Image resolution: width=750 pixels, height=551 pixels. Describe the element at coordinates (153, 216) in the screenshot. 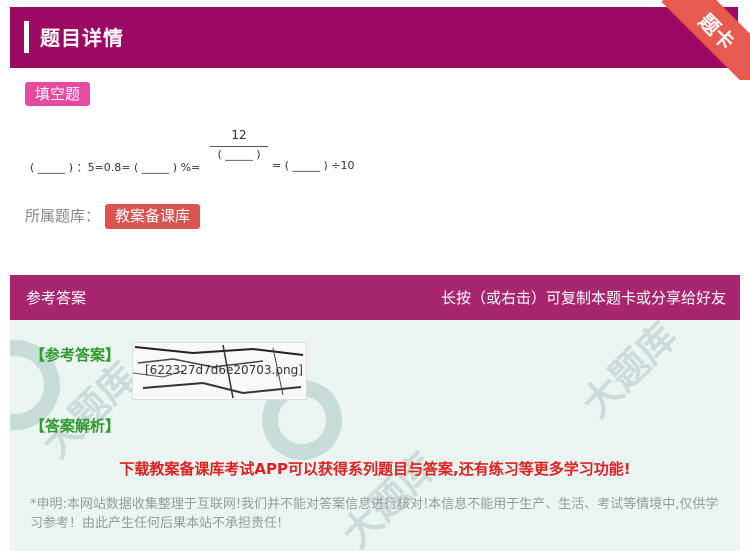

I see `question-bank-tag: 教案备课库` at that location.